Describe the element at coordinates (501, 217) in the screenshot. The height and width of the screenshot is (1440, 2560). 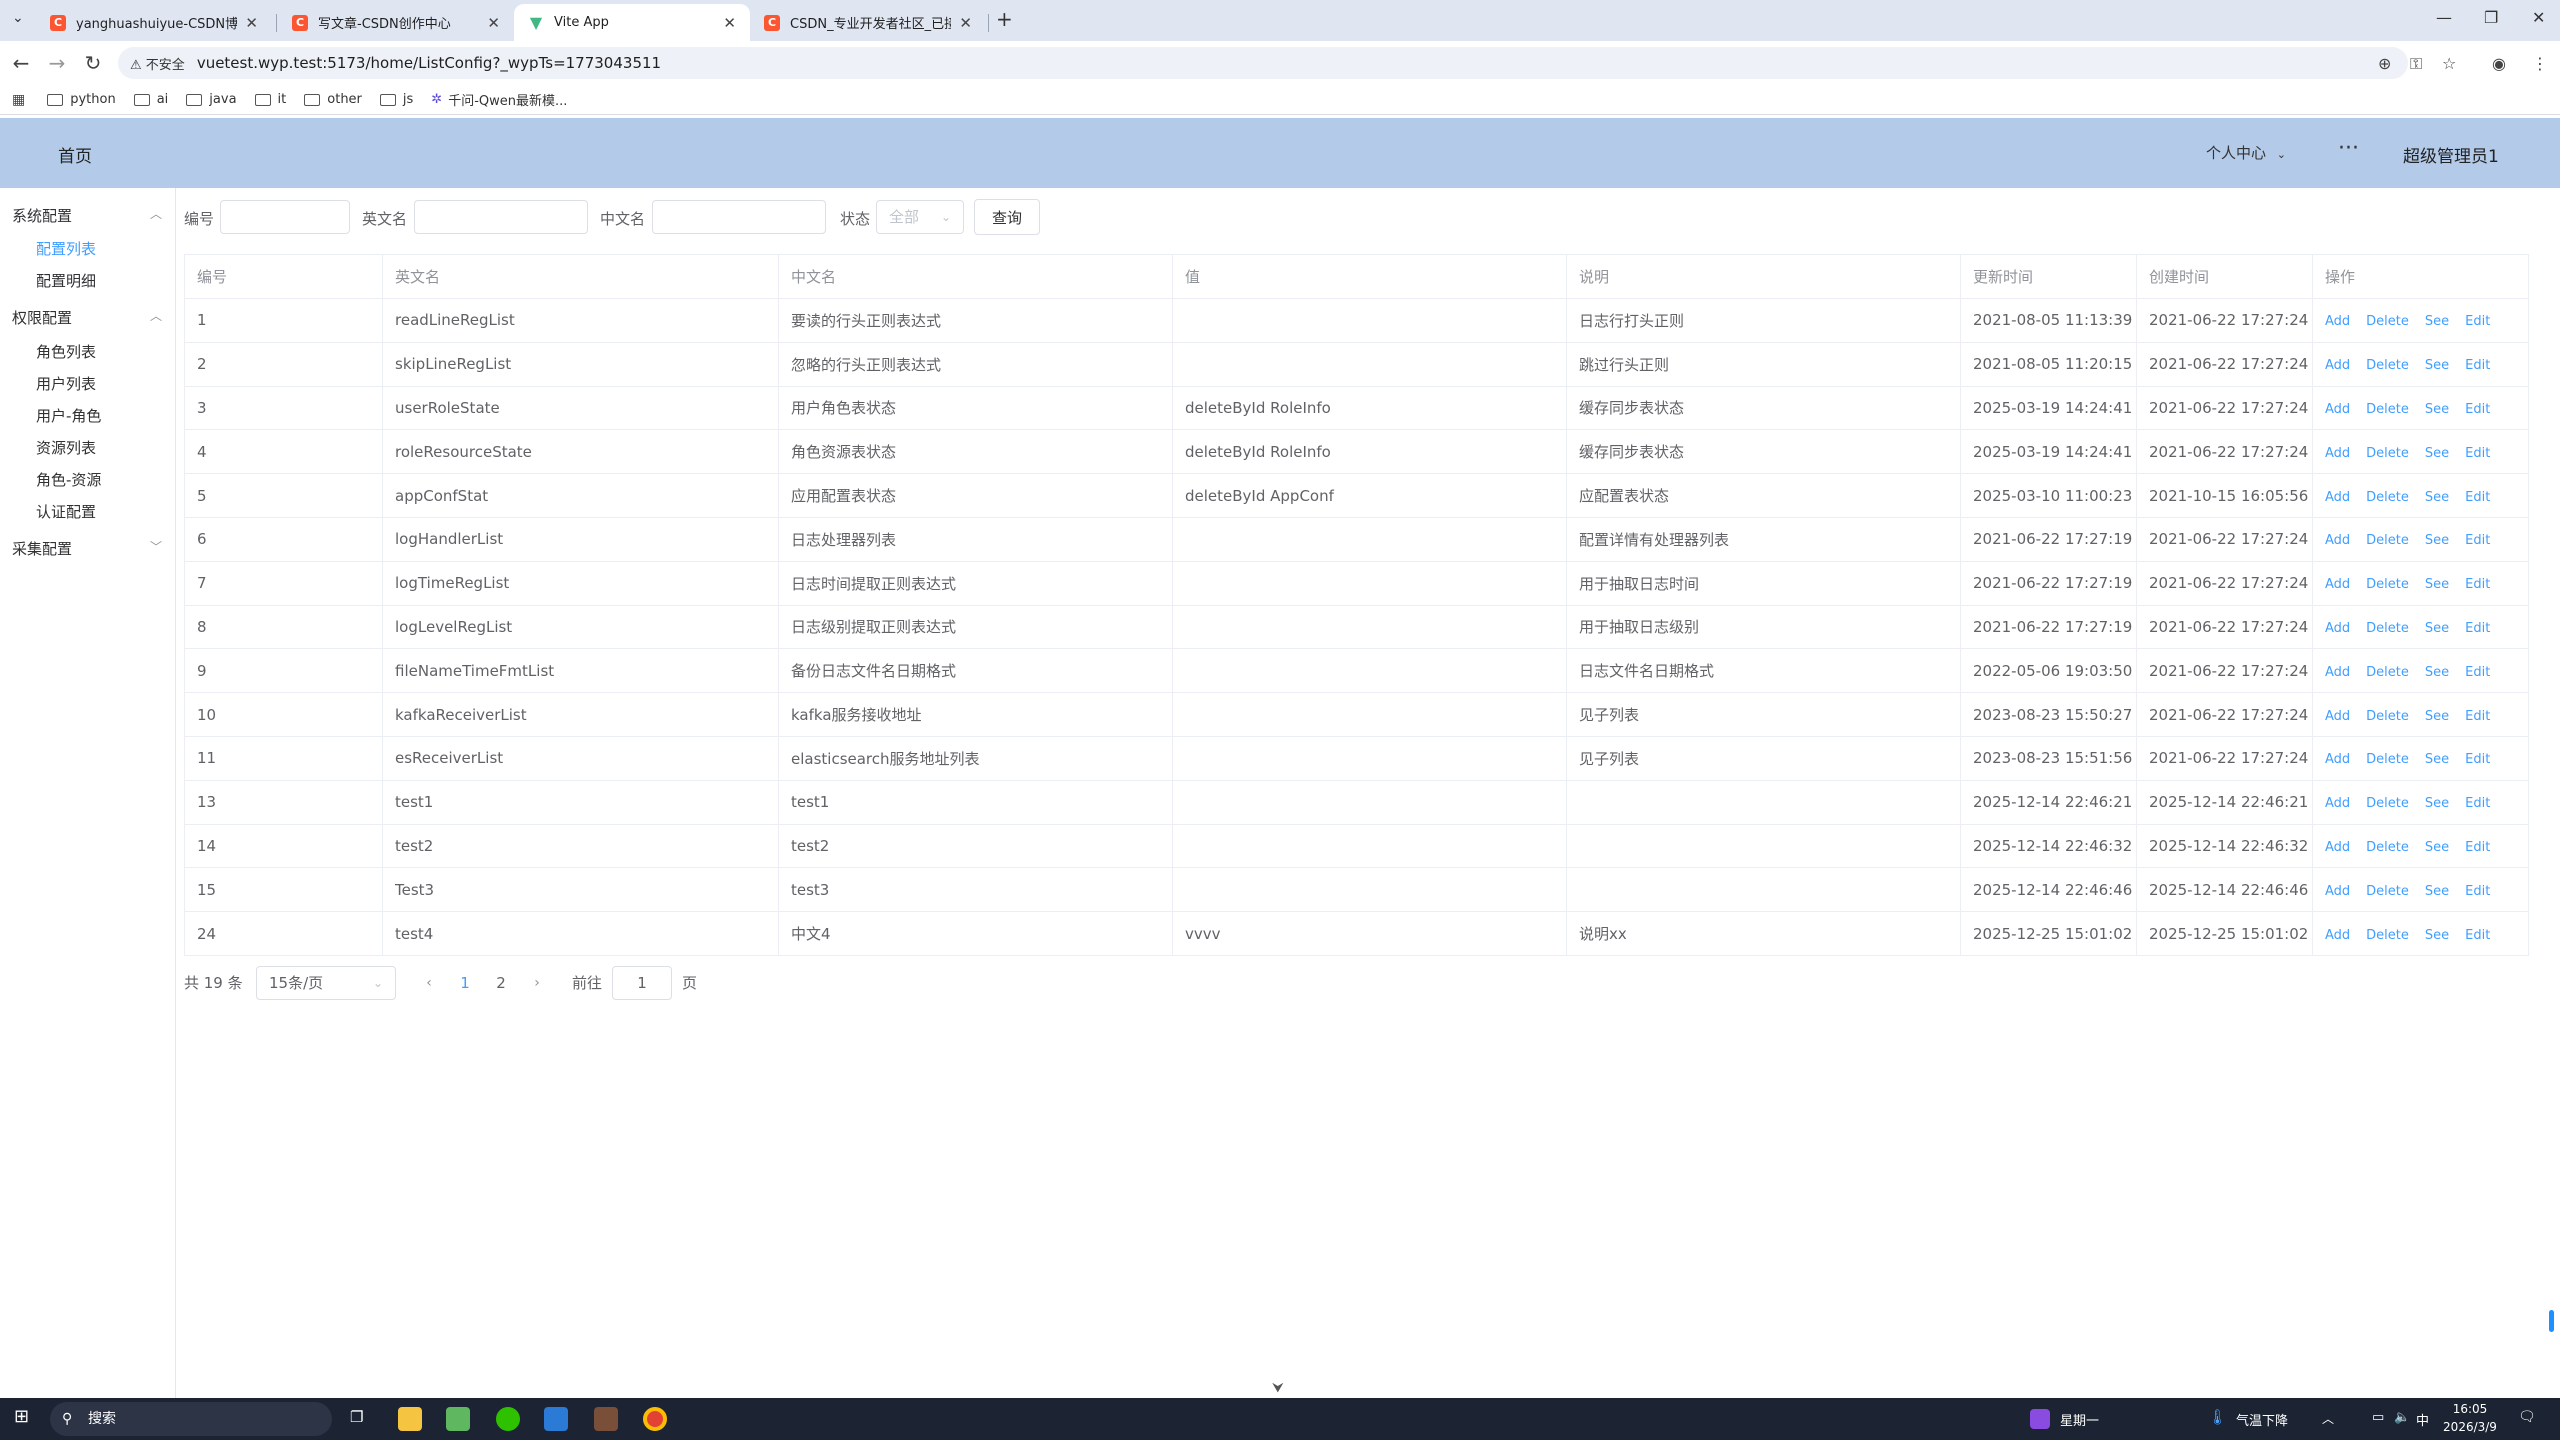
I see `filter-en-input` at that location.